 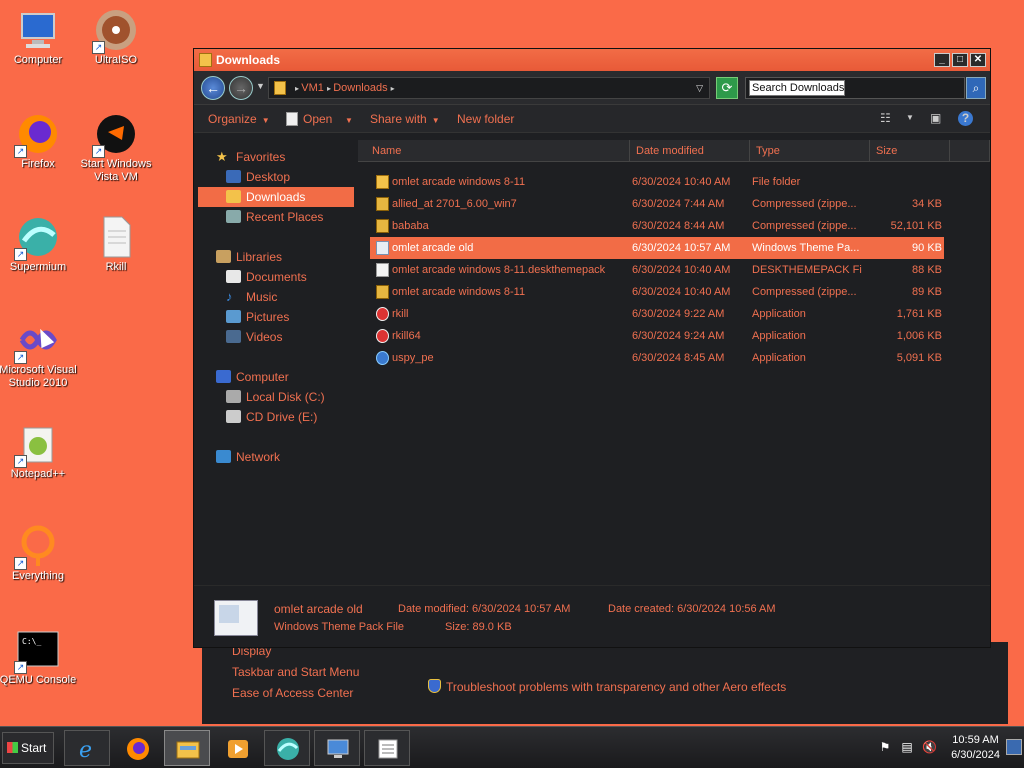 I want to click on column-header-extra, so click(x=970, y=151).